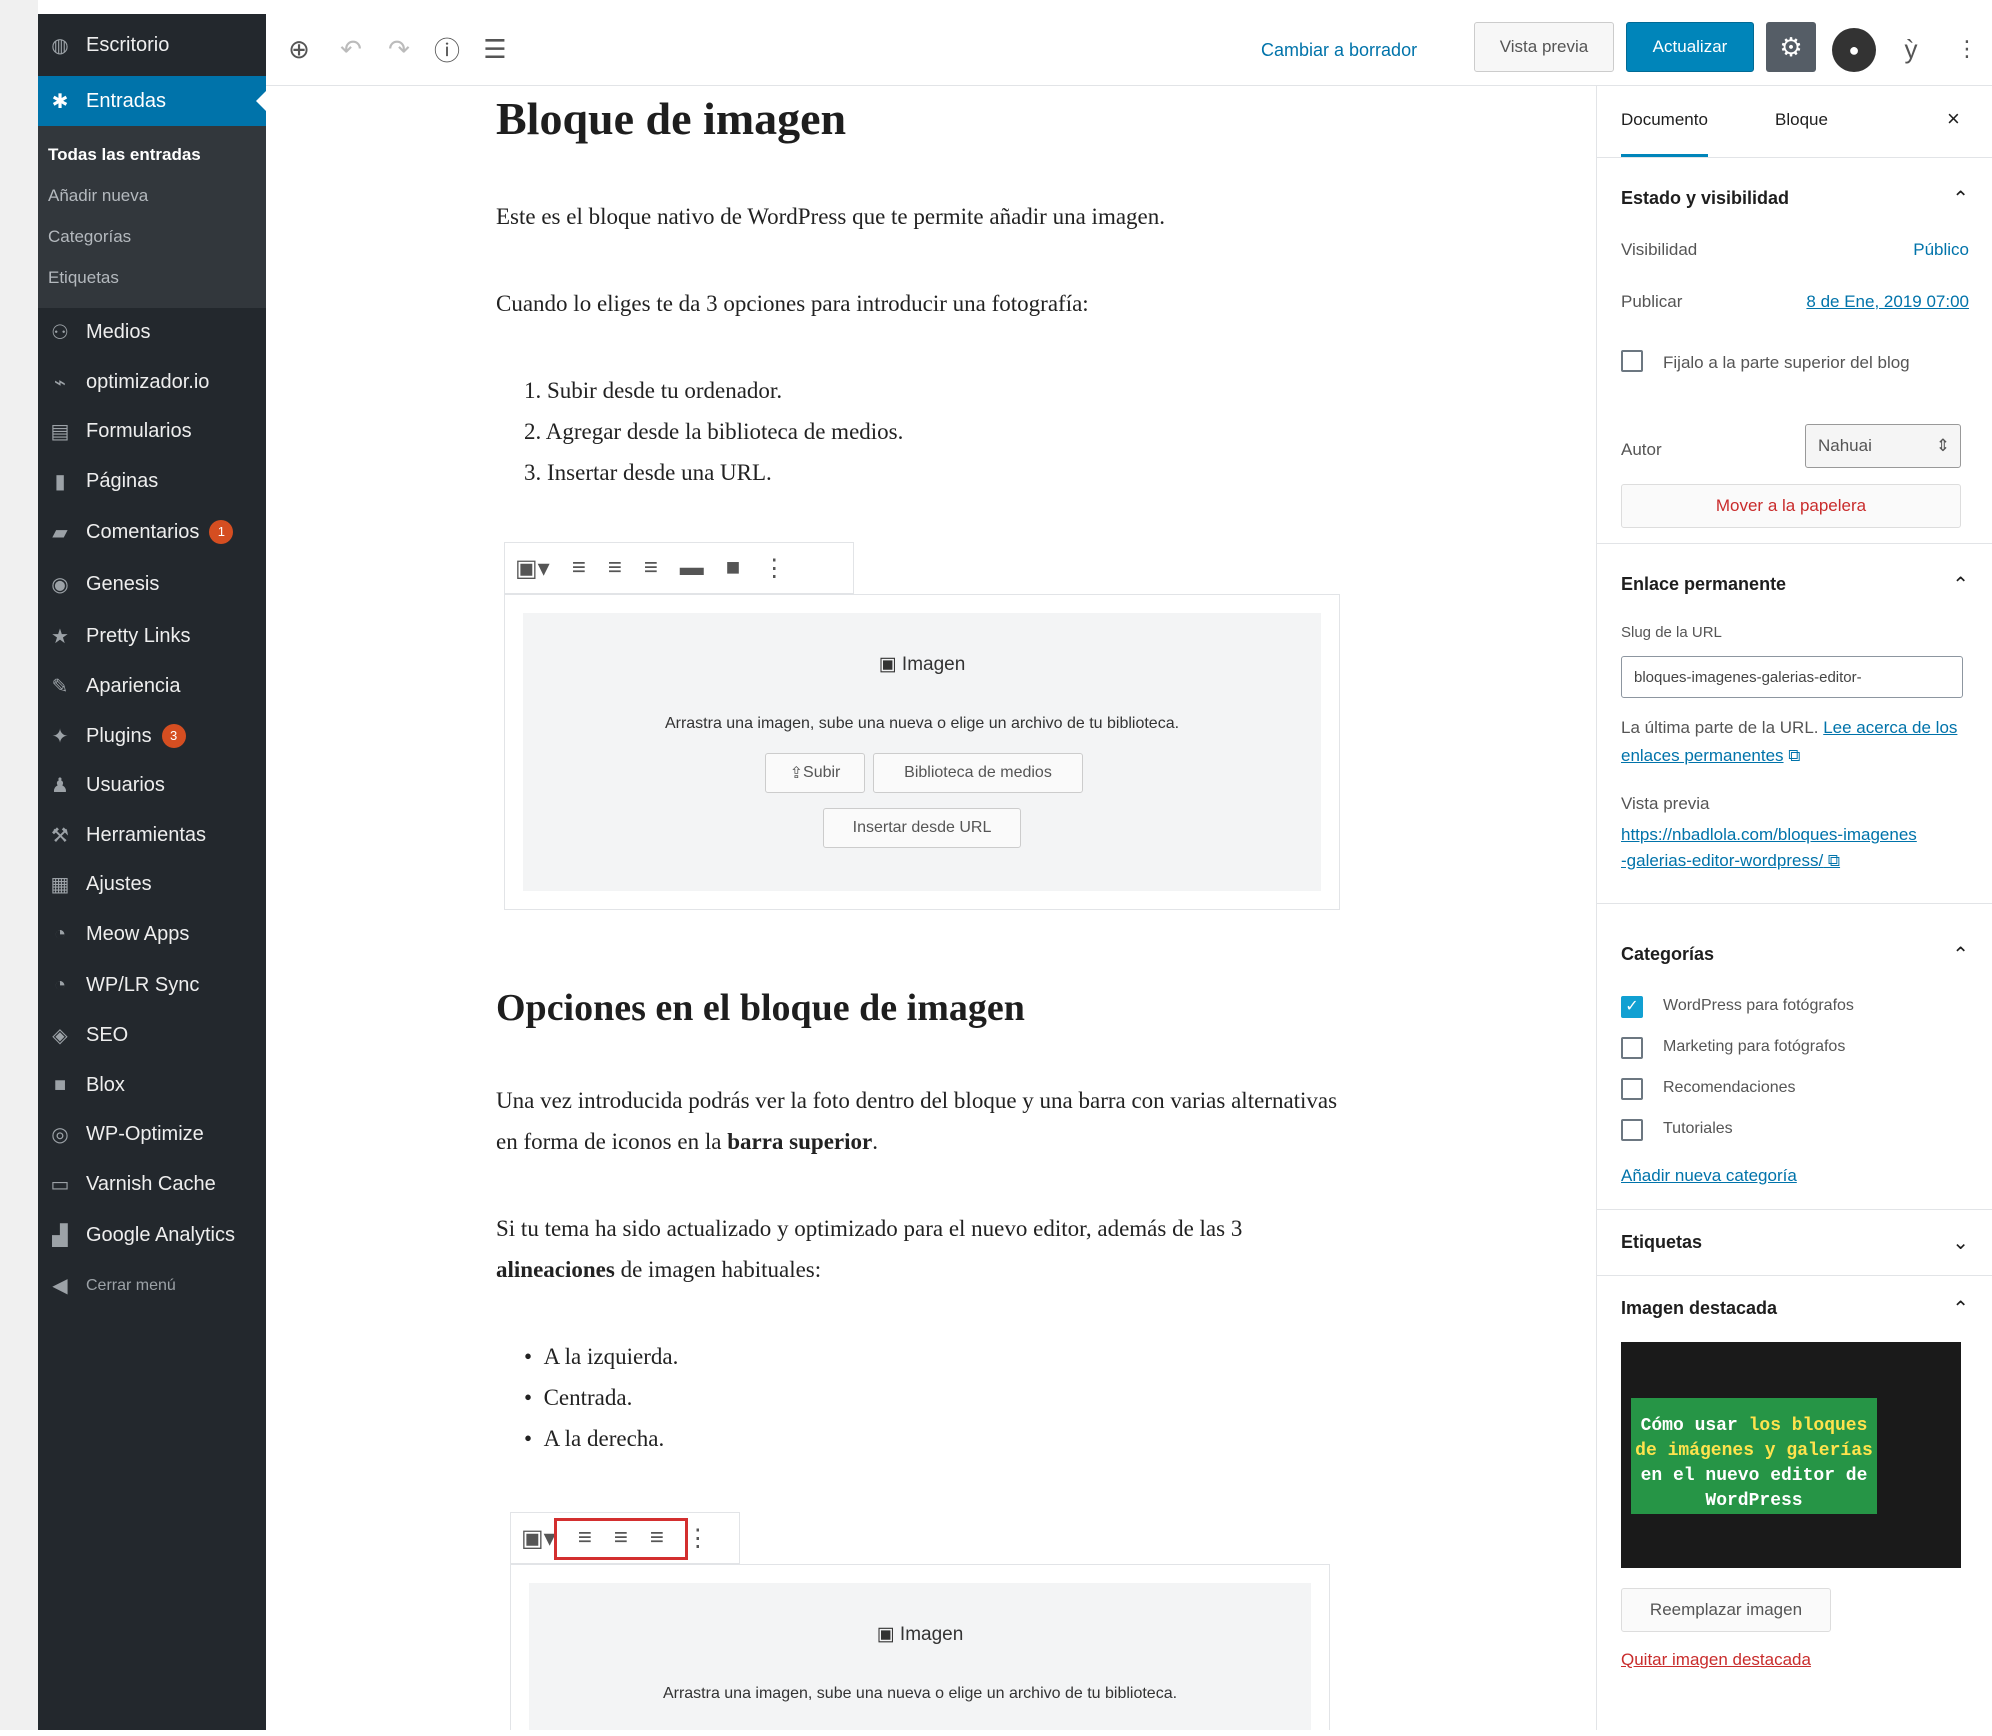 The height and width of the screenshot is (1736, 1992). I want to click on heading-opciones: Opciones en el bloque de imagen, so click(760, 1008).